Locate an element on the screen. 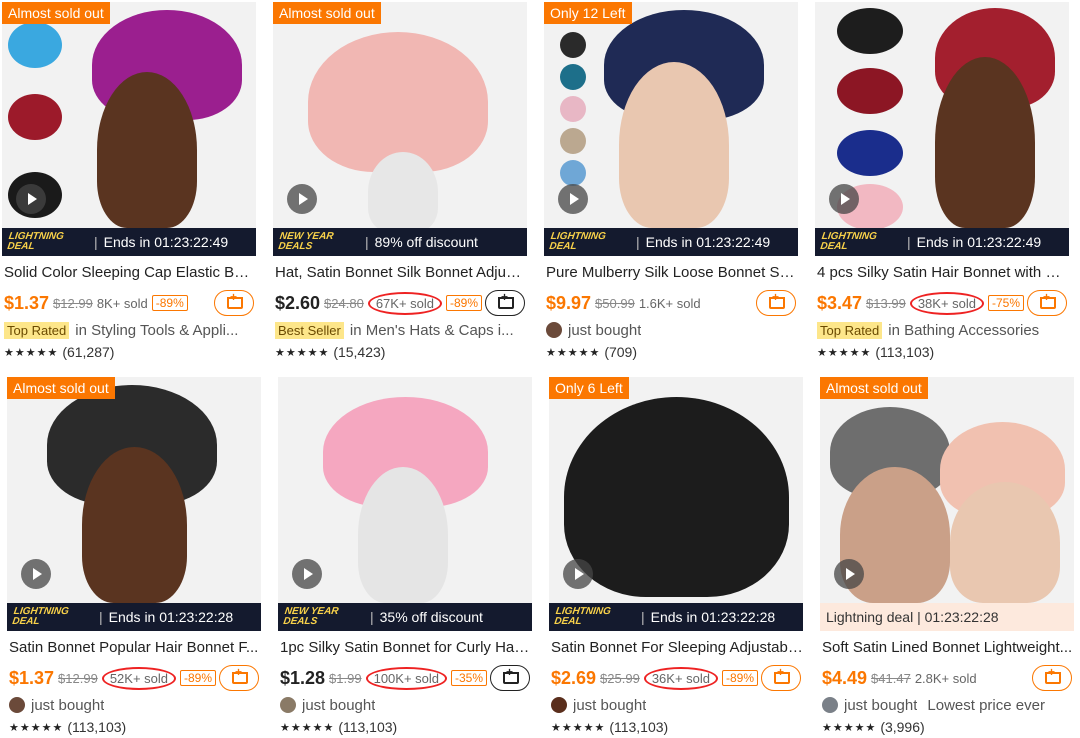  deal-text: Lightning deal | 01:23:22:28 is located at coordinates (912, 617).